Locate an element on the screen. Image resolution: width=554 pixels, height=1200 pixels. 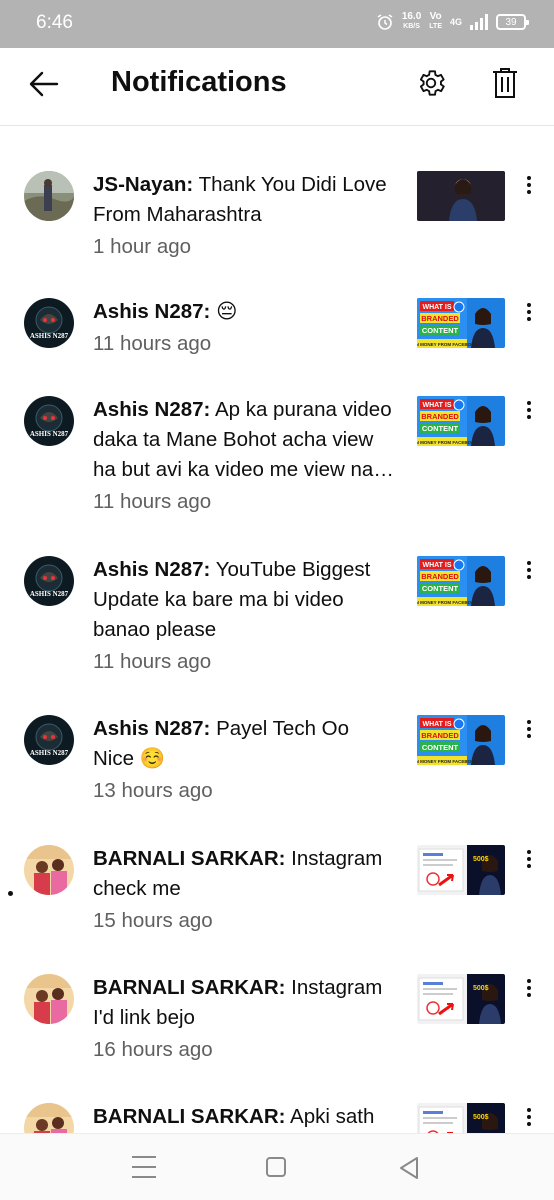
status-icons: 16.0 KB/S Vo LTE 4G 39 is located at coordinates (452, 22).